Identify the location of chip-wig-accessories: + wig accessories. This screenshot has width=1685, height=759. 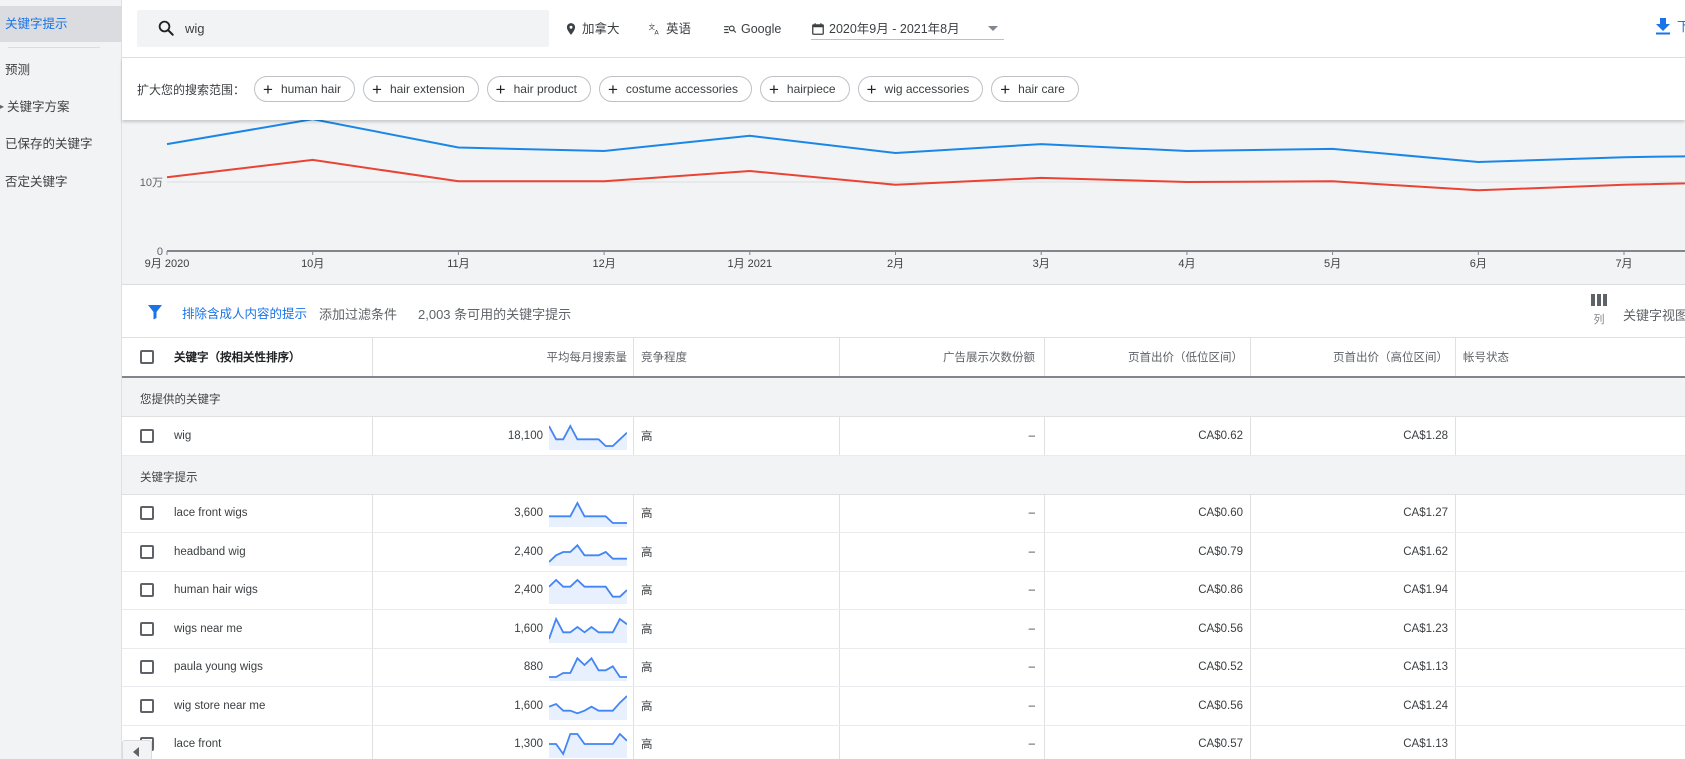
(920, 89).